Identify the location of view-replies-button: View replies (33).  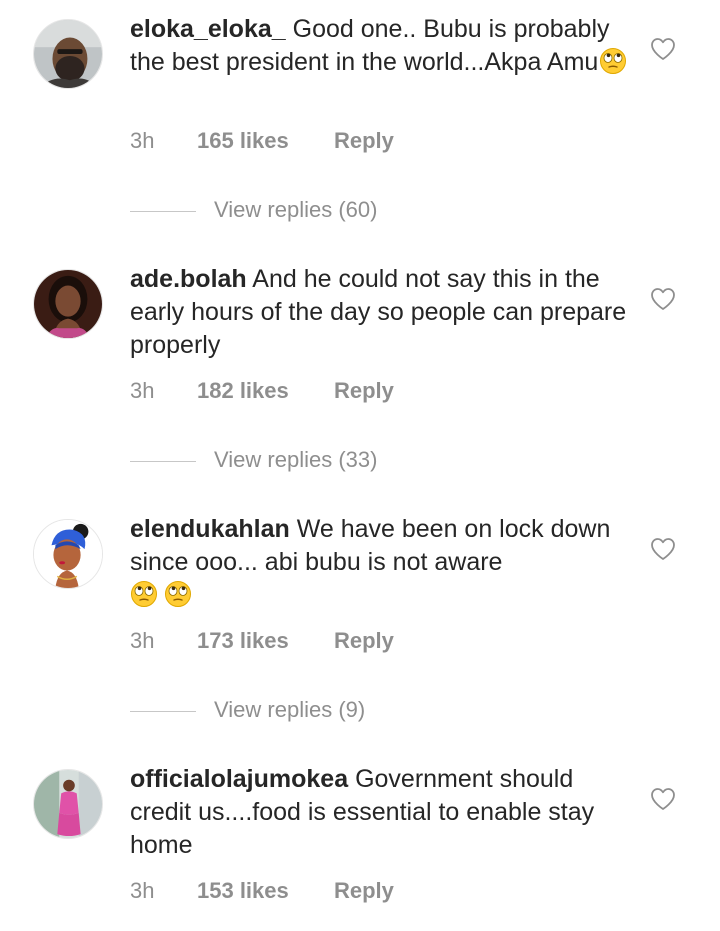
(253, 460).